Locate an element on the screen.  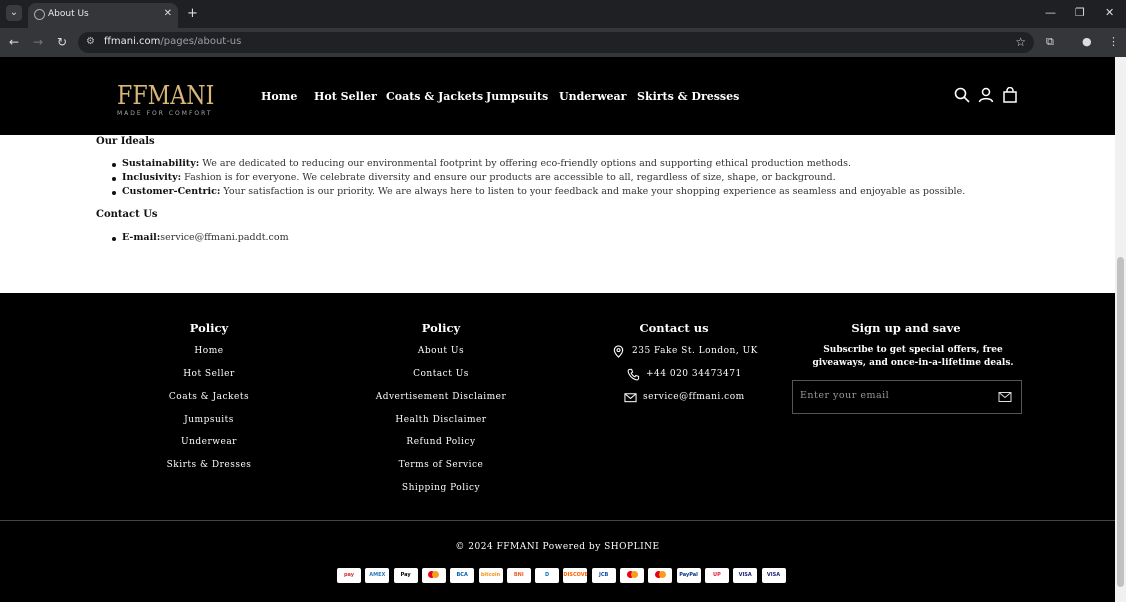
reload-icon: ↻ is located at coordinates (62, 42).